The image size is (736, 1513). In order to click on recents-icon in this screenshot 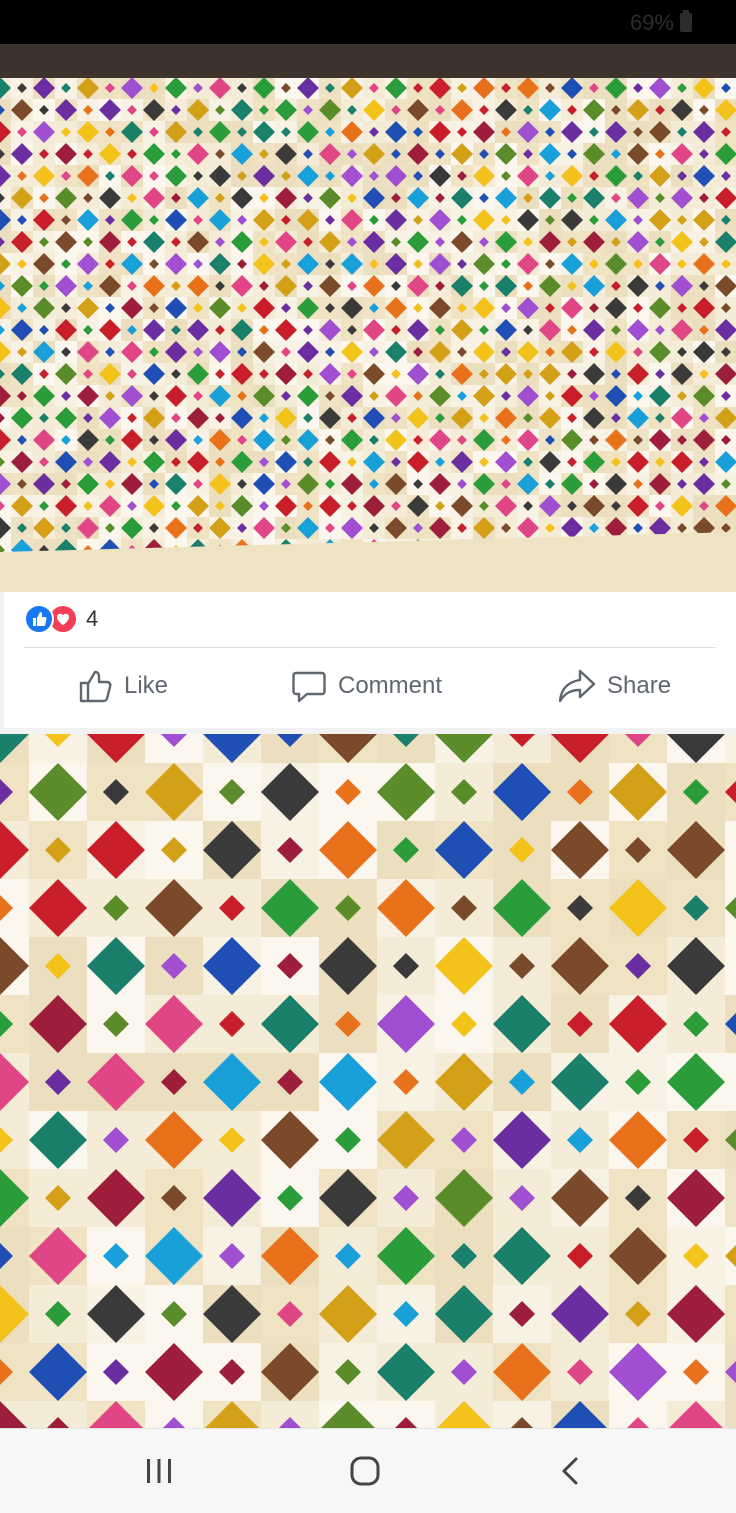, I will do `click(159, 1471)`.